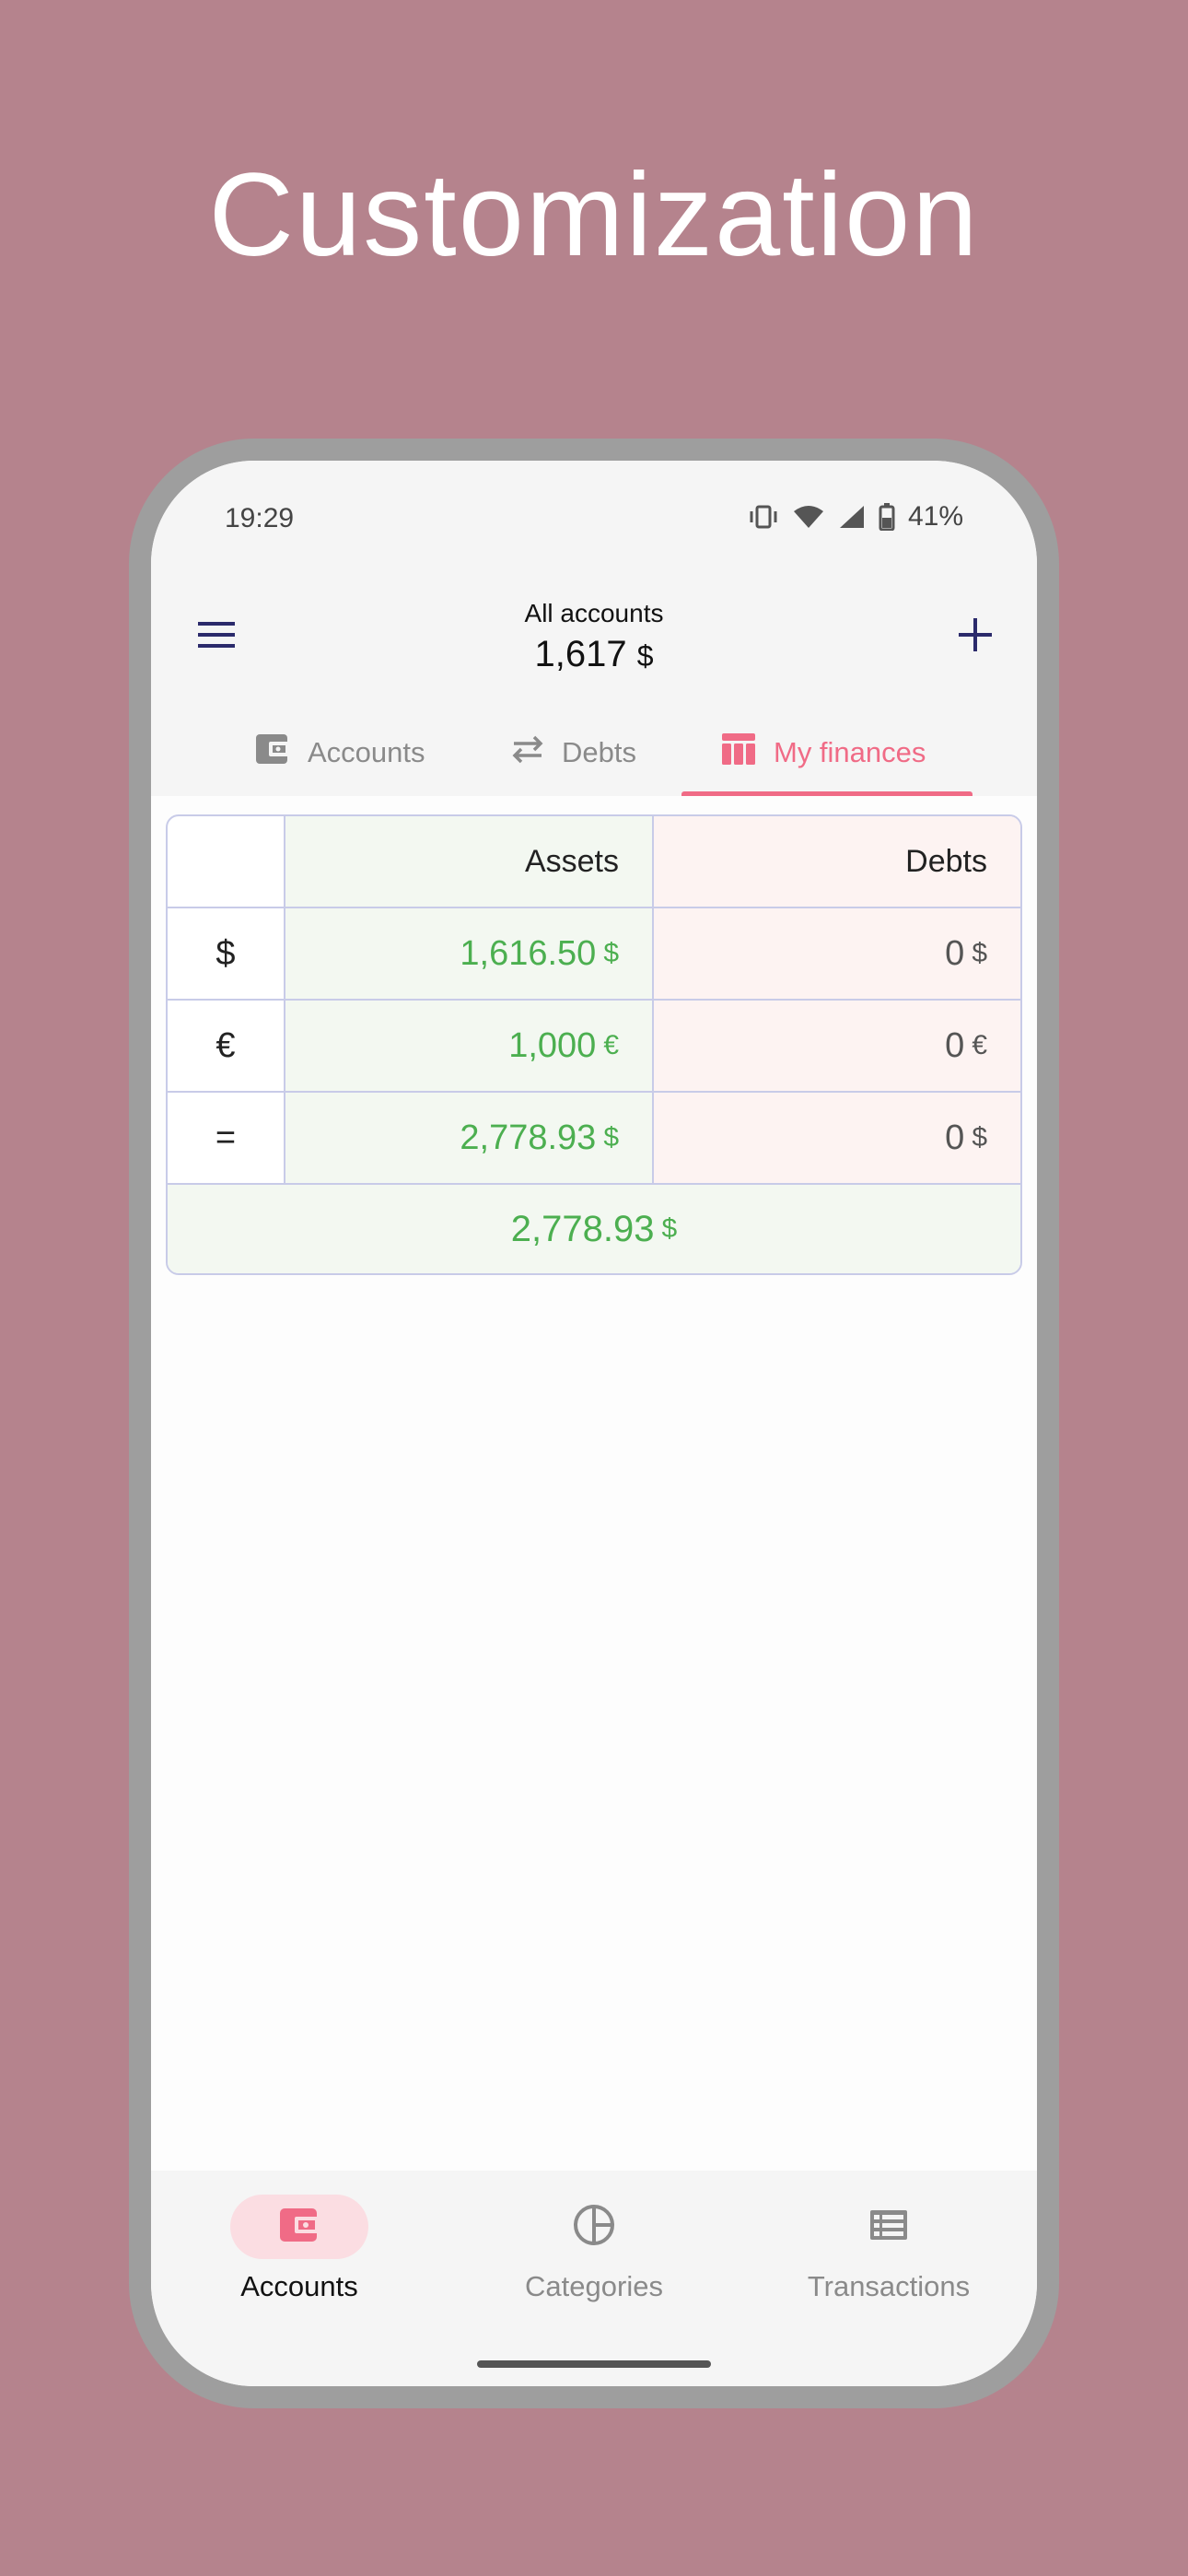 The image size is (1188, 2576). What do you see at coordinates (552, 1045) in the screenshot?
I see `assets-value: 1,000` at bounding box center [552, 1045].